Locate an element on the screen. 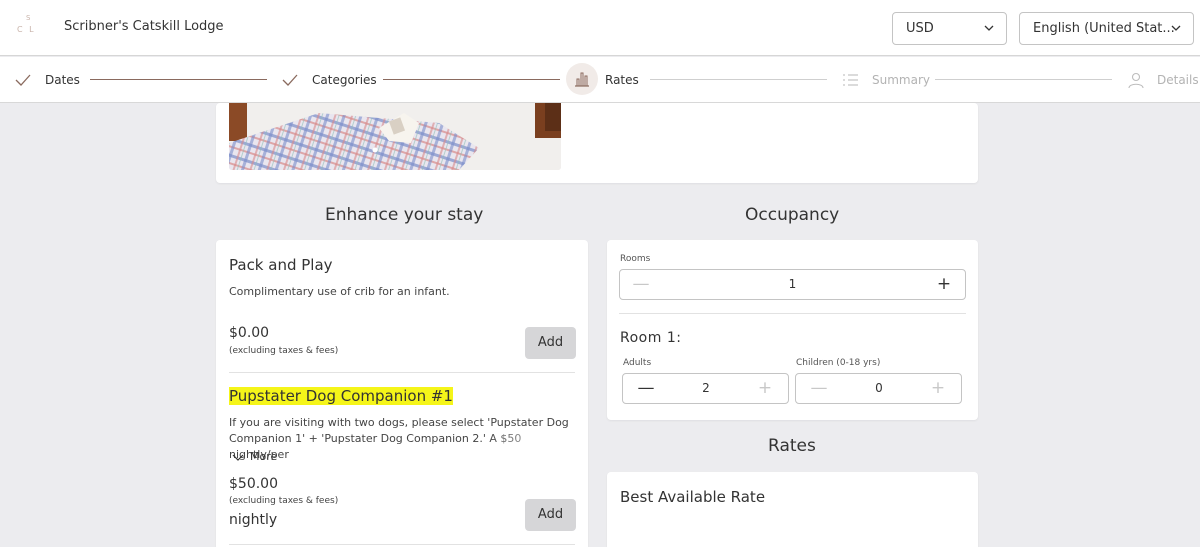 The image size is (1200, 547). add-pack-and-play-button: Add is located at coordinates (550, 343).